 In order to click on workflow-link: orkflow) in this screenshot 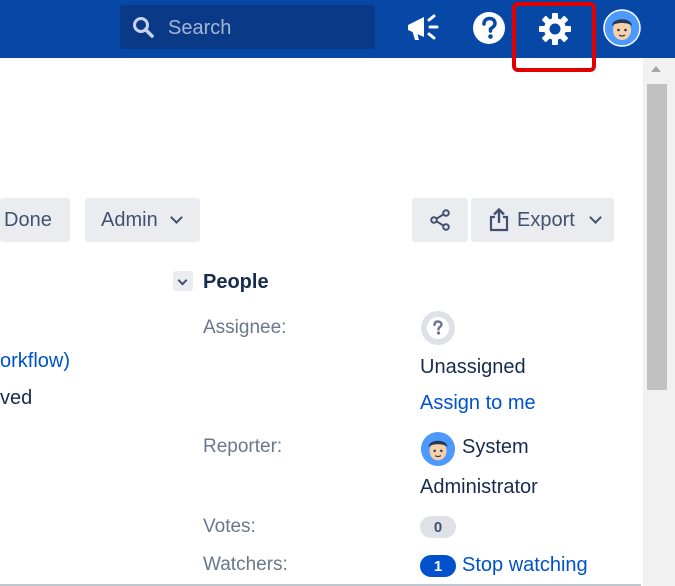, I will do `click(35, 361)`.